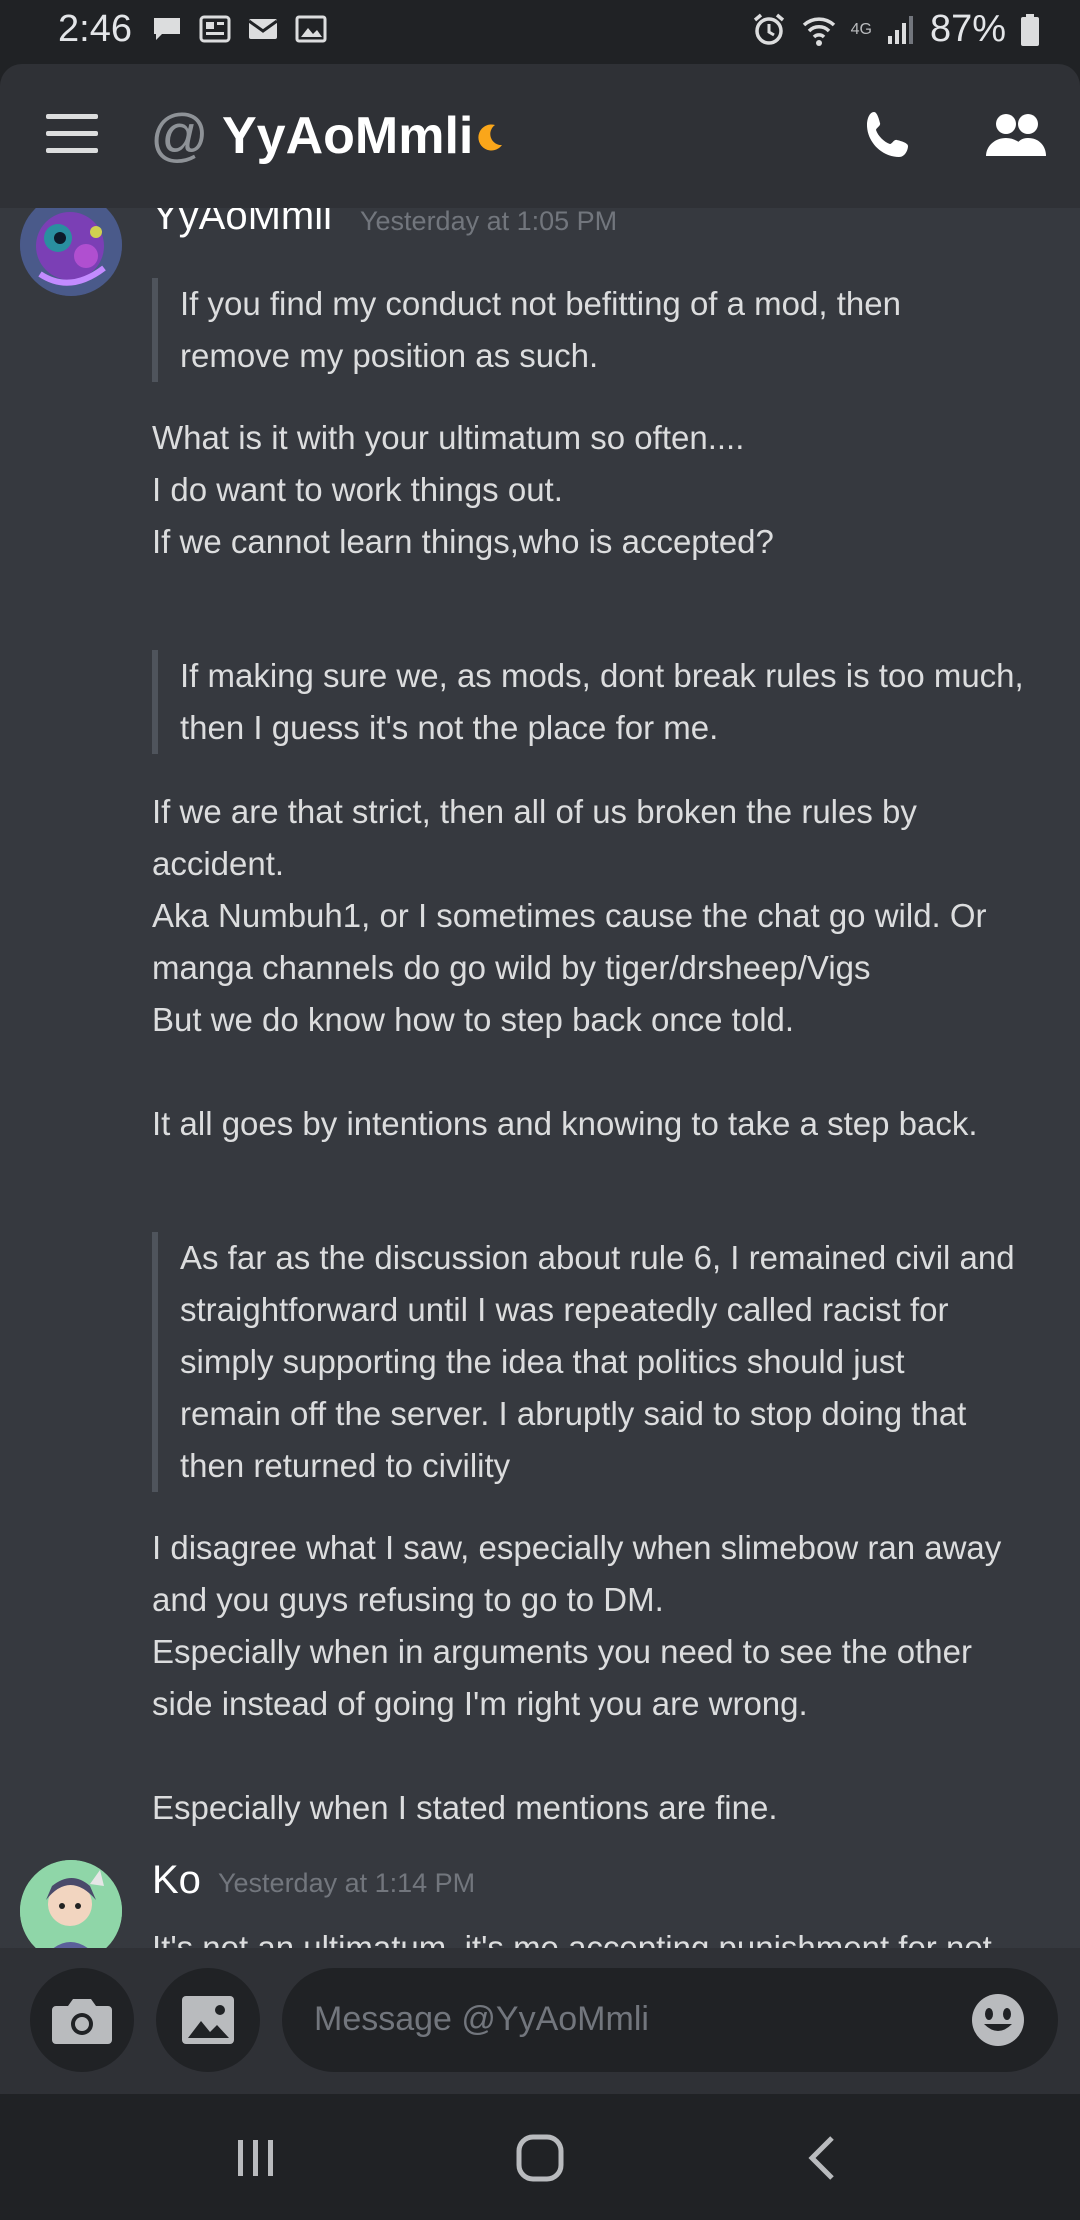 This screenshot has width=1080, height=2220. What do you see at coordinates (239, 29) in the screenshot?
I see `notification-icons` at bounding box center [239, 29].